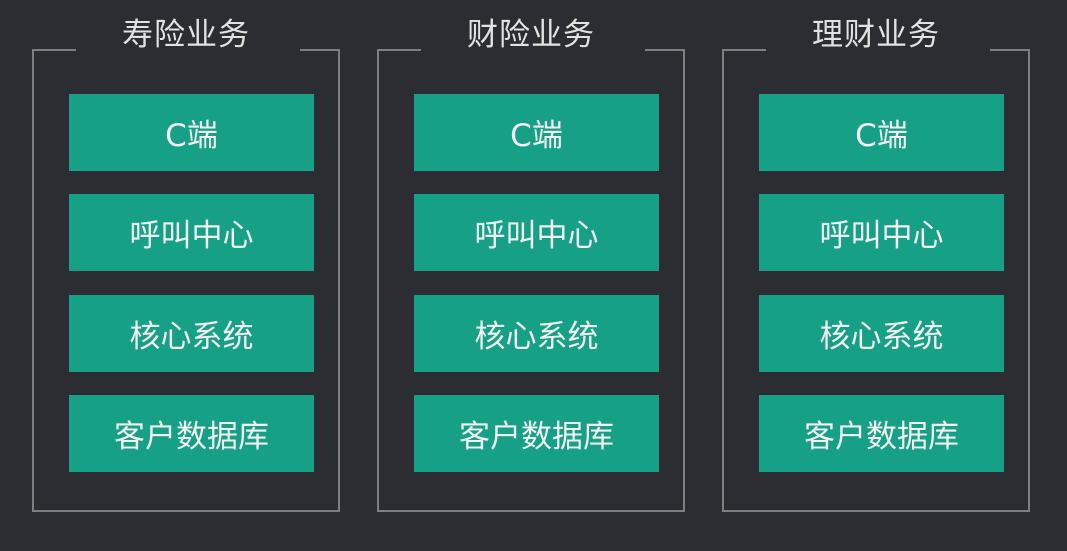 This screenshot has height=551, width=1067. What do you see at coordinates (531, 35) in the screenshot?
I see `group-title: 财险业务` at bounding box center [531, 35].